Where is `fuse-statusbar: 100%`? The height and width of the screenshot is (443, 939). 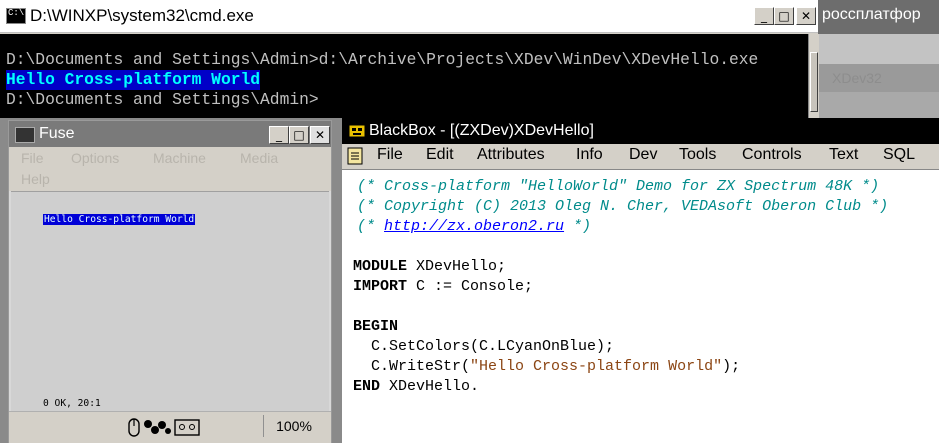
fuse-statusbar: 100% is located at coordinates (170, 427).